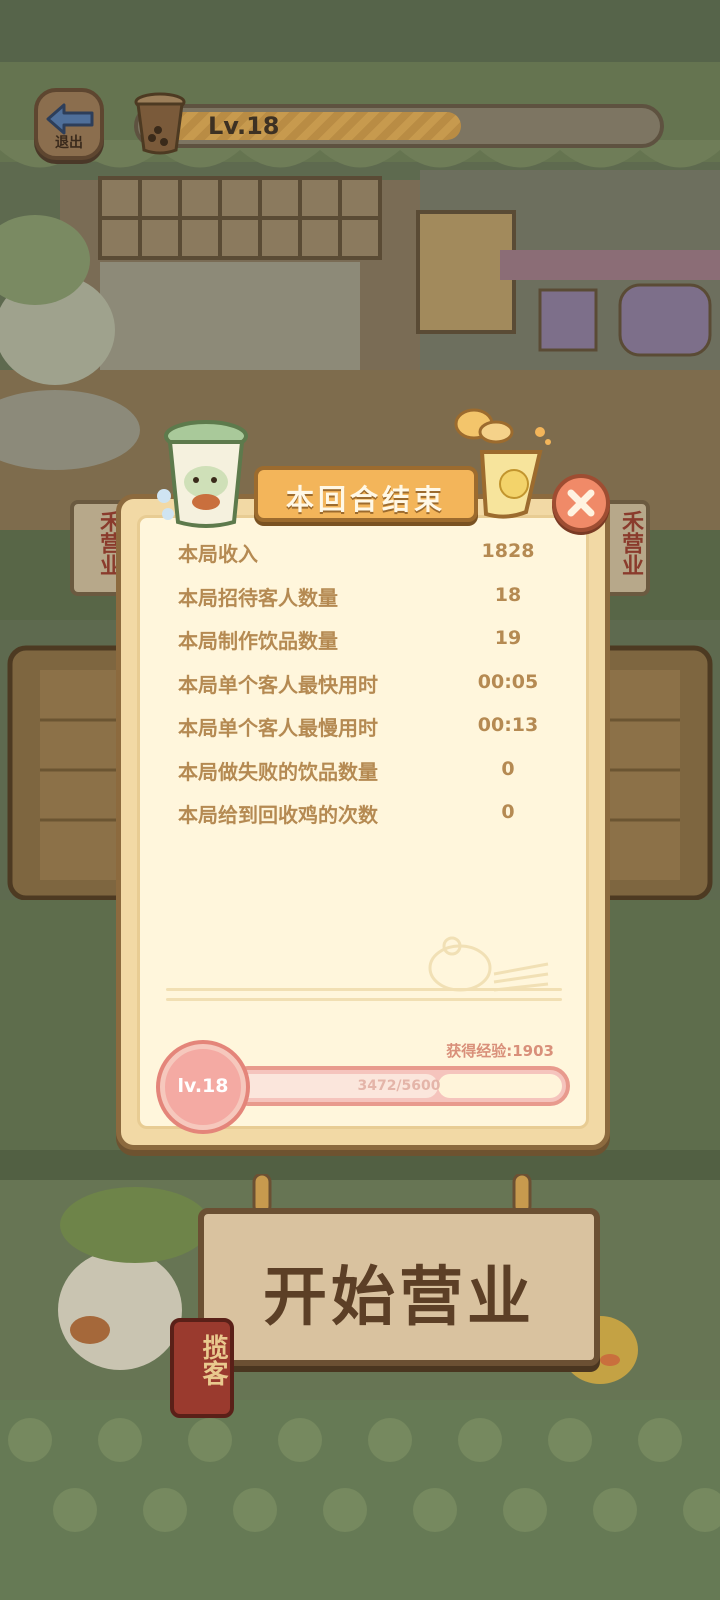  I want to click on stat-value: 19, so click(508, 638).